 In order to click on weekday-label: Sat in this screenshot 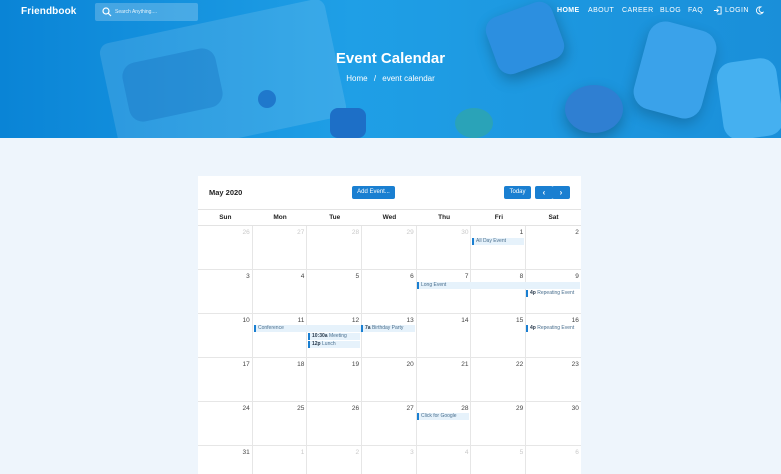, I will do `click(553, 217)`.